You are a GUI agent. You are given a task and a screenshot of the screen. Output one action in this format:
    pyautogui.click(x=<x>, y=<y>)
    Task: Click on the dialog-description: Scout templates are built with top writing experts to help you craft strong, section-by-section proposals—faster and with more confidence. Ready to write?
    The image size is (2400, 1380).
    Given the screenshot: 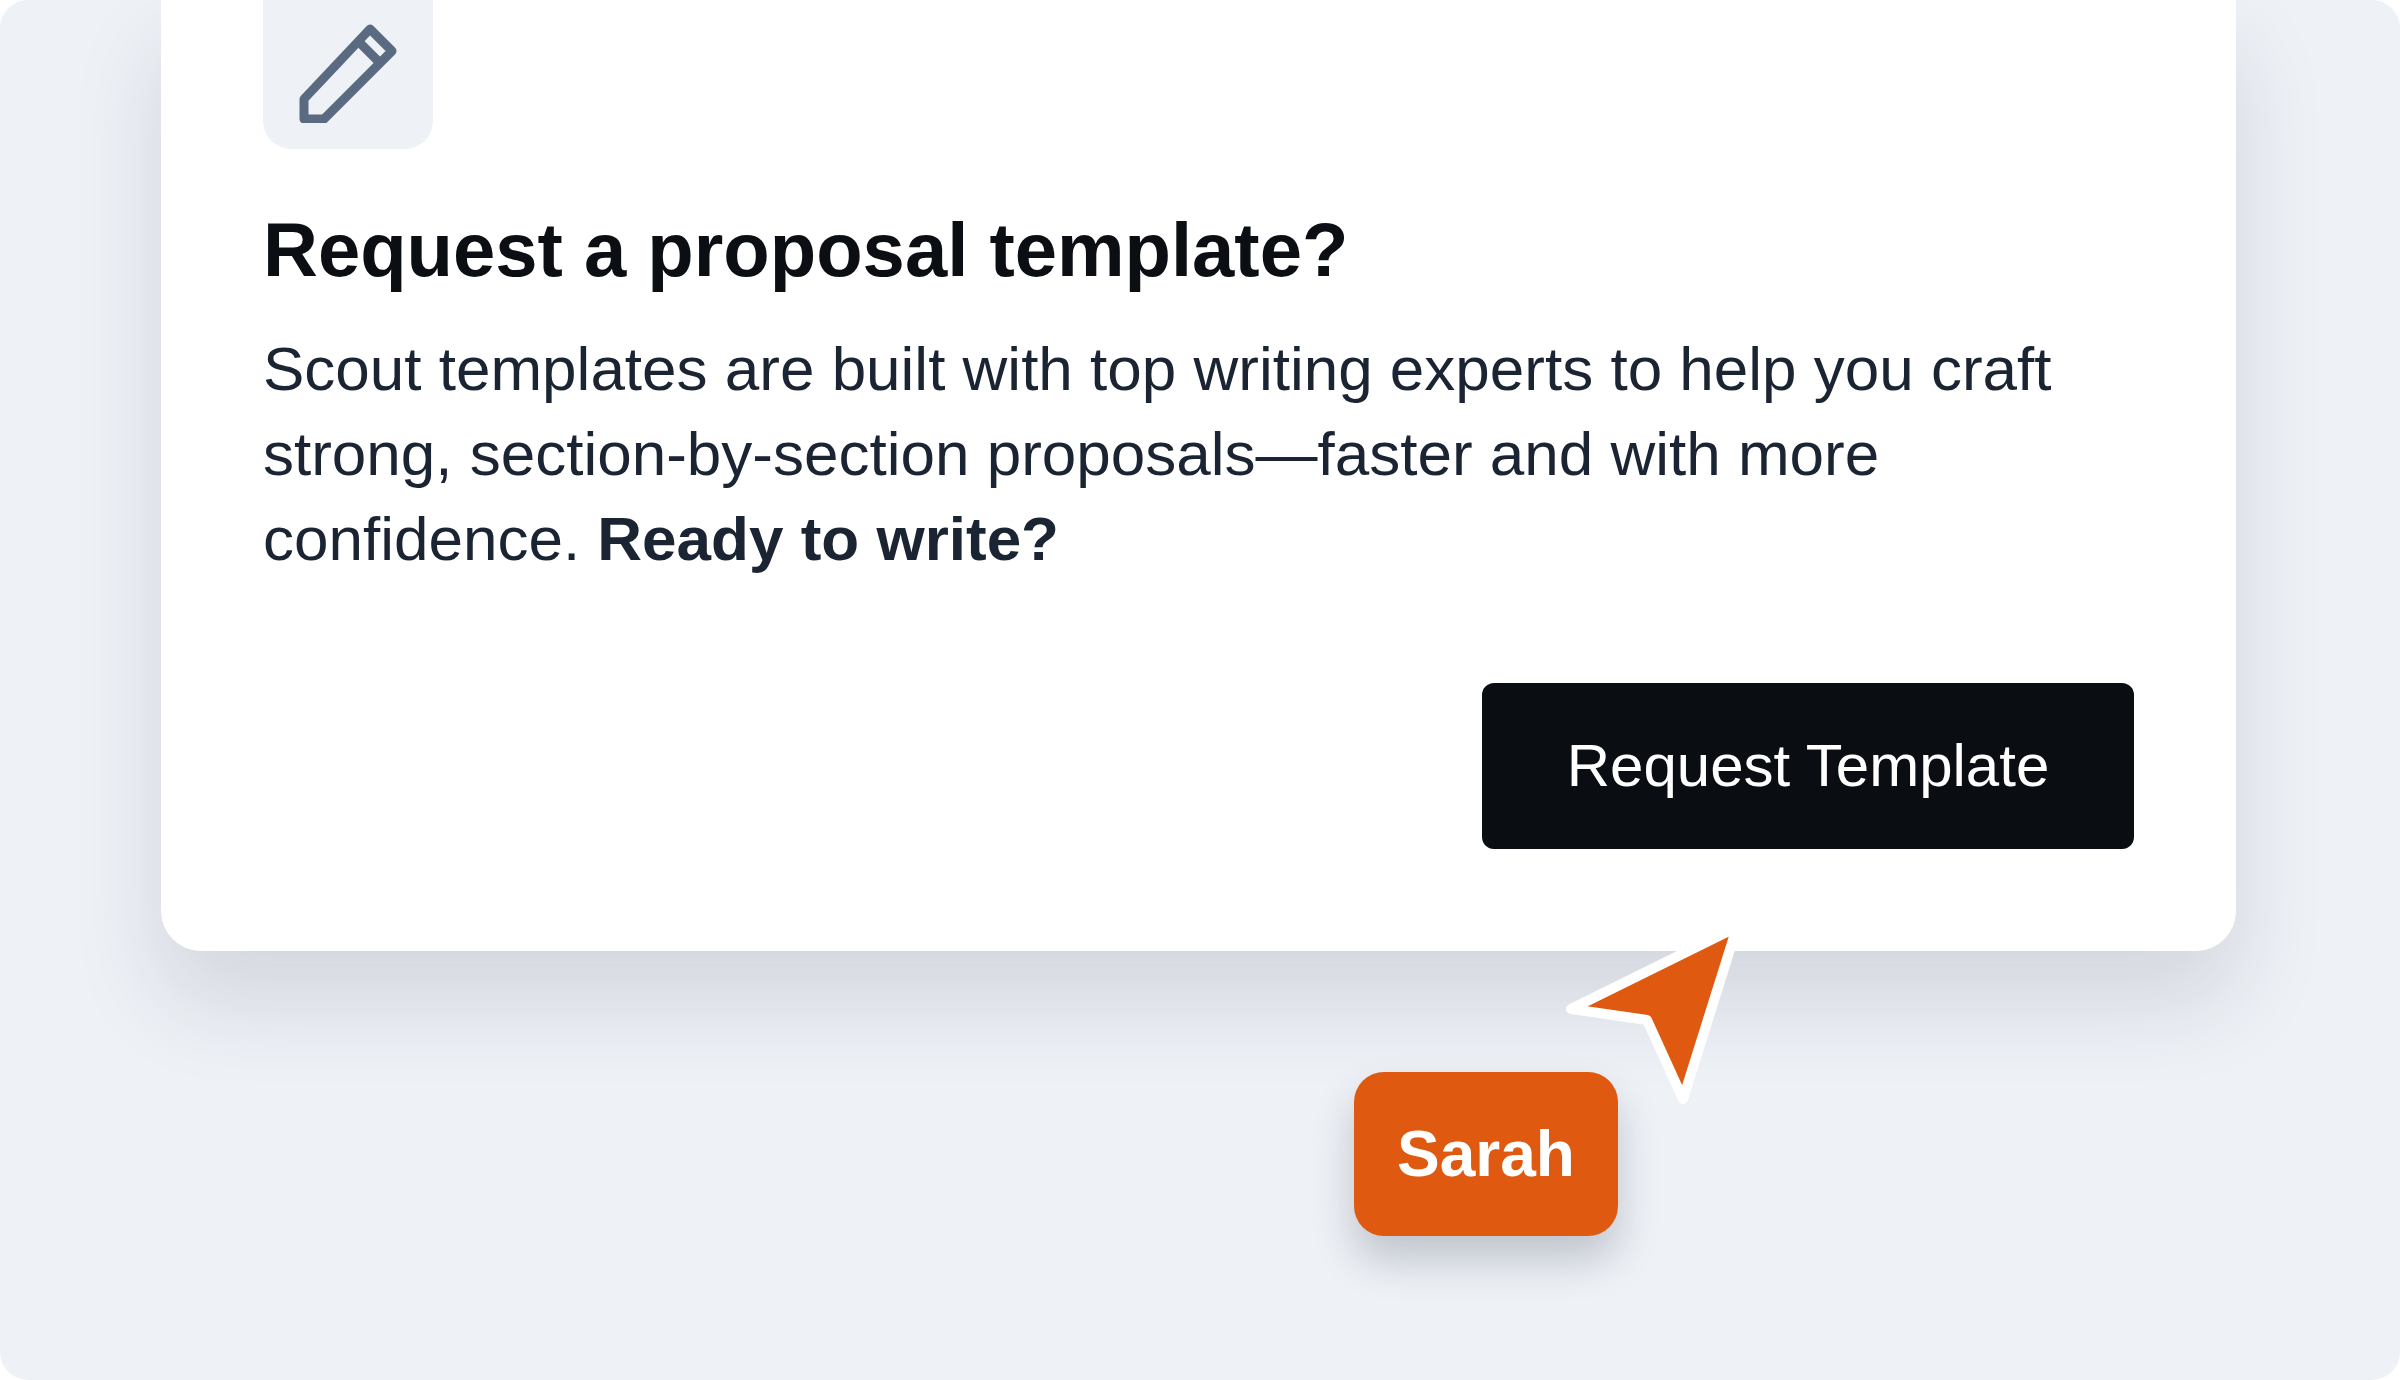 What is the action you would take?
    pyautogui.click(x=1158, y=454)
    